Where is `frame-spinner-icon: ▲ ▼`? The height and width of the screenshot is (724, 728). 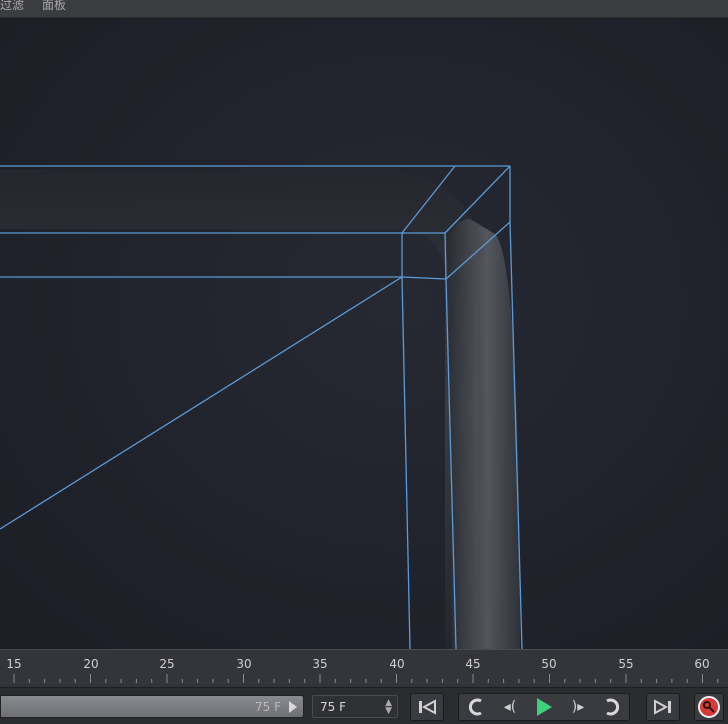 frame-spinner-icon: ▲ ▼ is located at coordinates (388, 707).